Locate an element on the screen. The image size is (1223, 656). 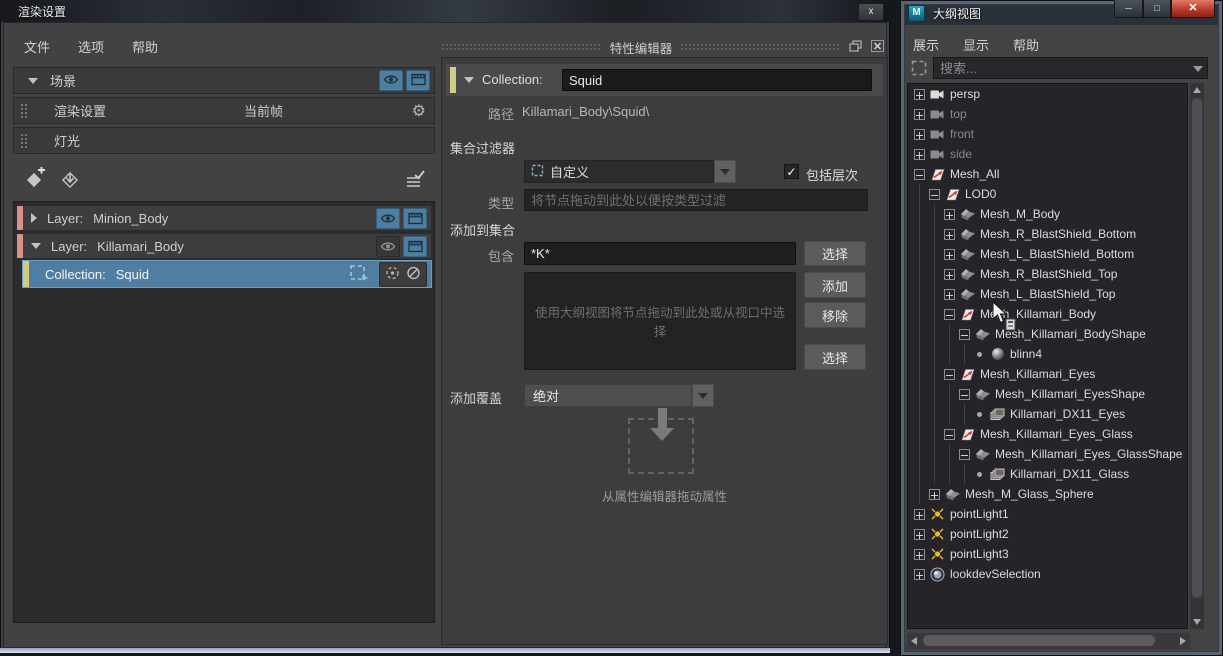
tree-item-top: top is located at coordinates (1047, 114).